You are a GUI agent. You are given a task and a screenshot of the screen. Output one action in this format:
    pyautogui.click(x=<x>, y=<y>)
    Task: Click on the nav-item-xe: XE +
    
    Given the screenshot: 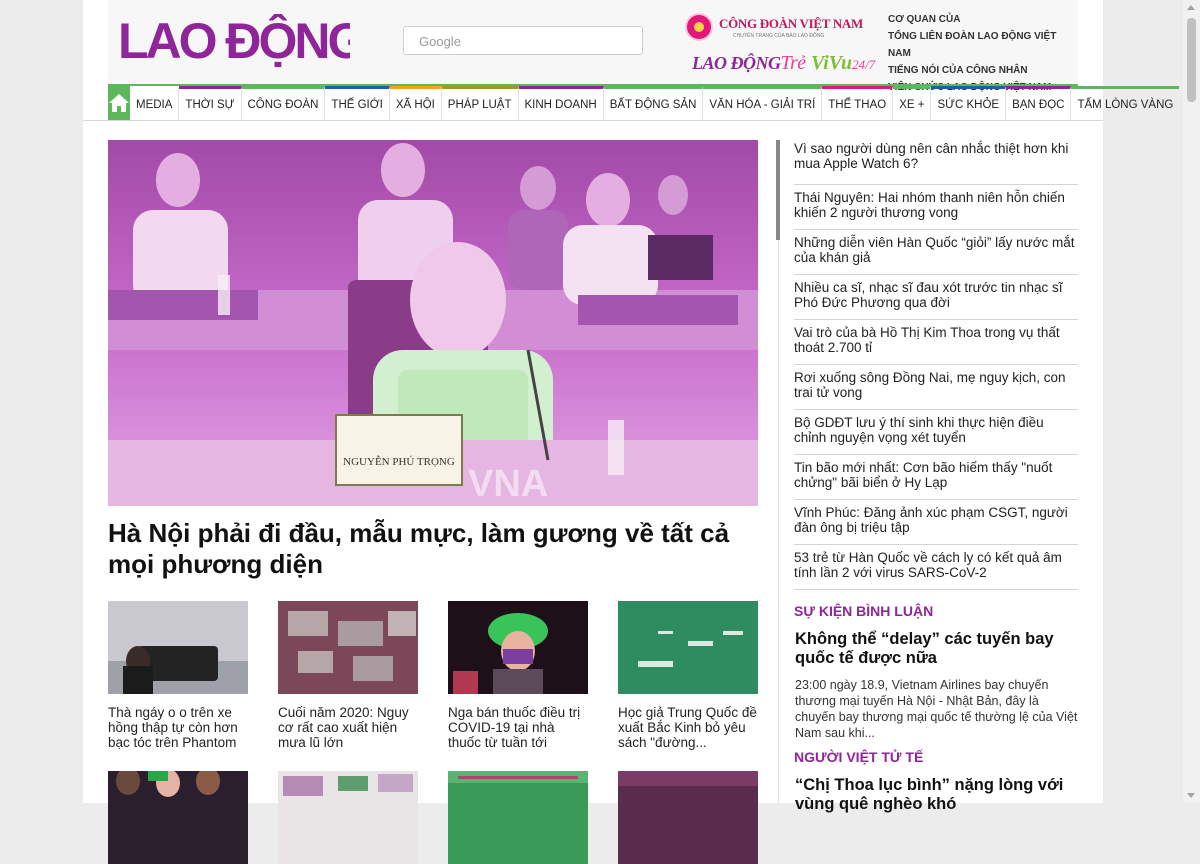 What is the action you would take?
    pyautogui.click(x=912, y=103)
    